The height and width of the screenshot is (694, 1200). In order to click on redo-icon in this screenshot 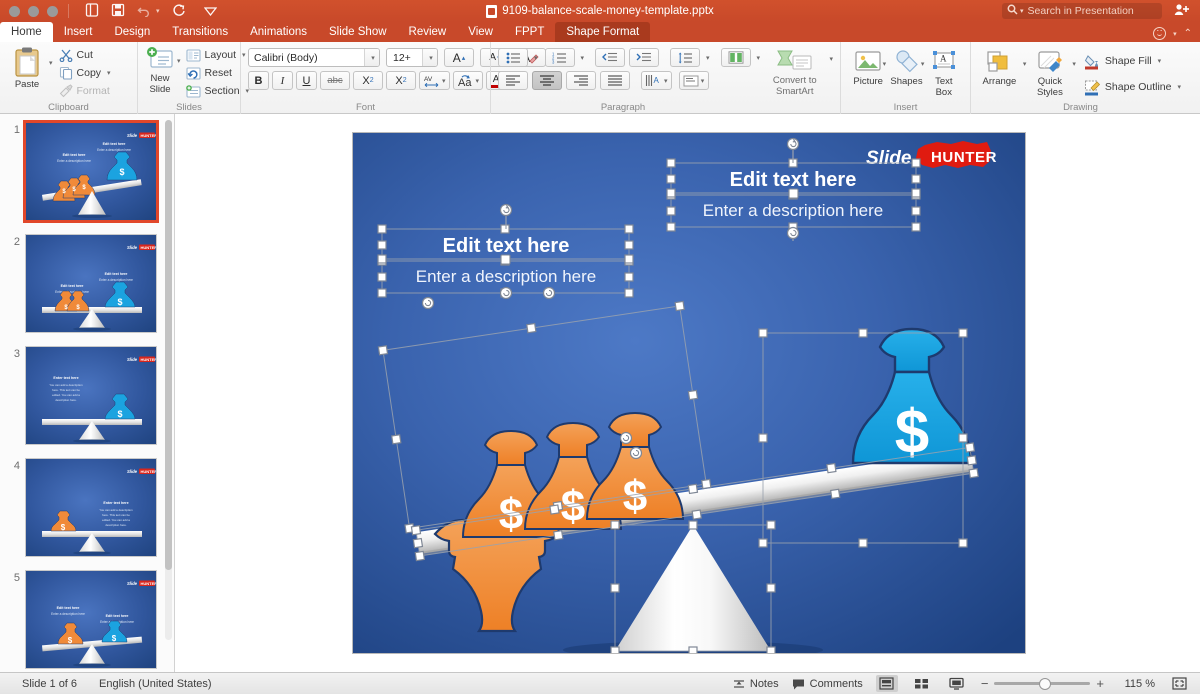, I will do `click(179, 11)`.